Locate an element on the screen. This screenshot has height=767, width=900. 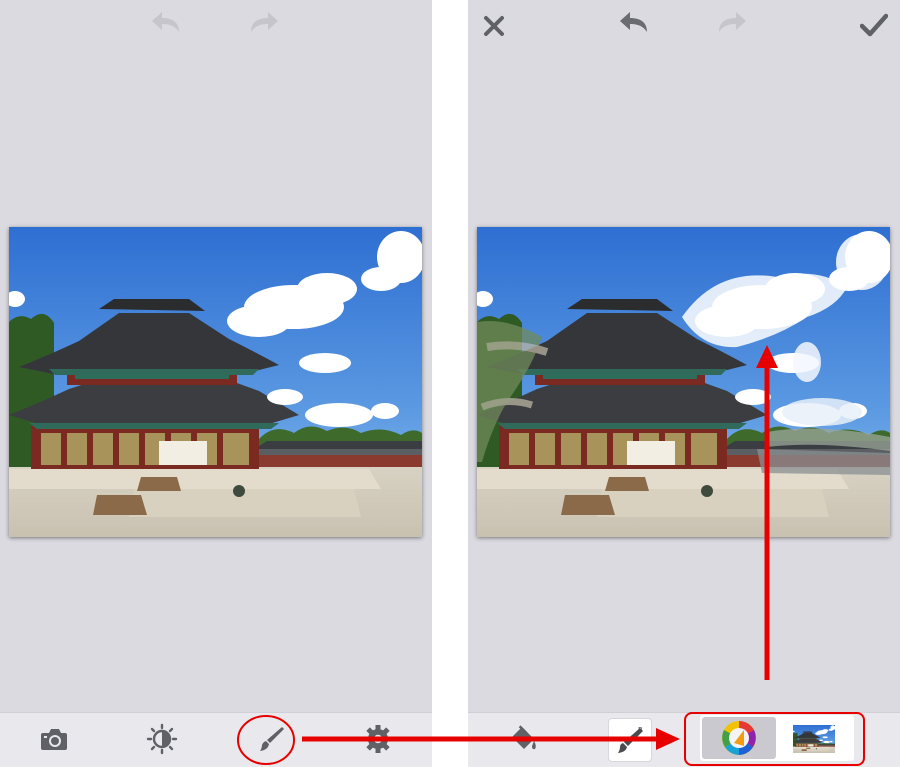
paint-bucket-icon is located at coordinates (524, 739).